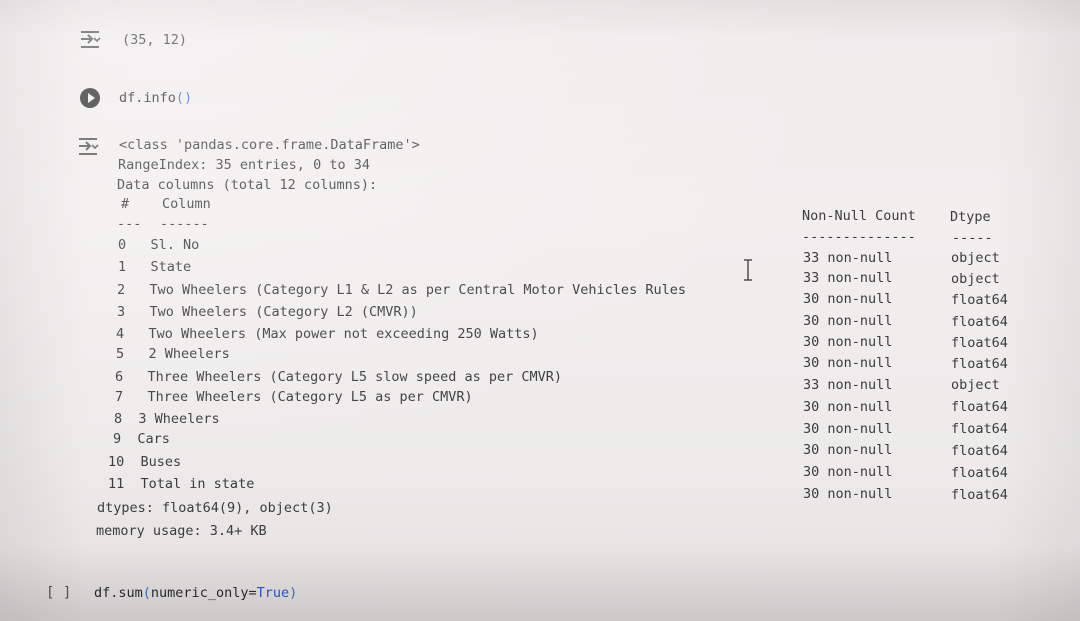  I want to click on column-idx: 4, so click(120, 334).